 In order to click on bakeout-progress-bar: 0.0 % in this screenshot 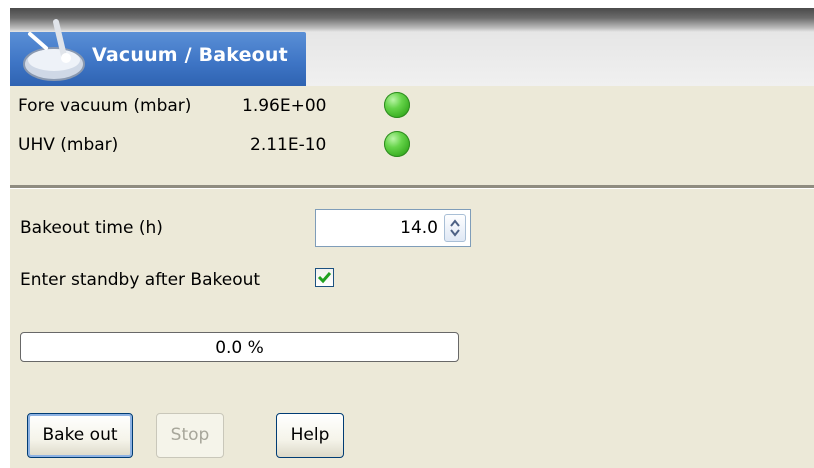, I will do `click(239, 347)`.